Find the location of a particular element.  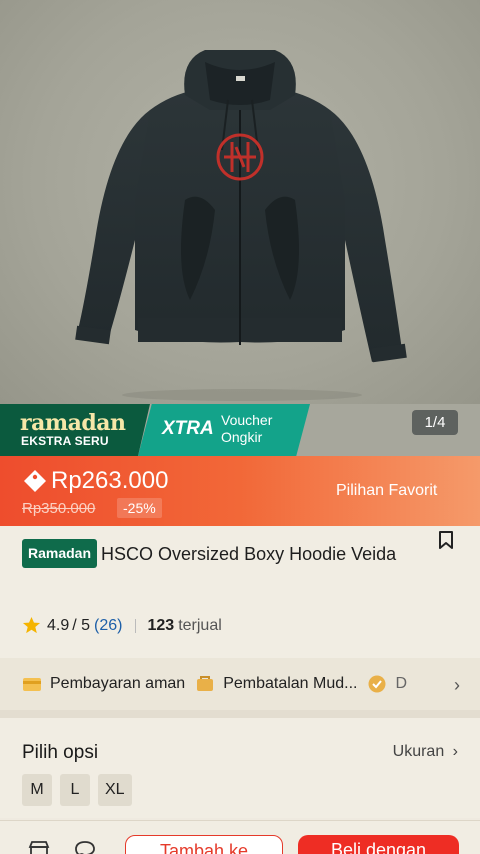

rating-row: 4.9 / 5 (26) 123 terjual is located at coordinates (122, 625).